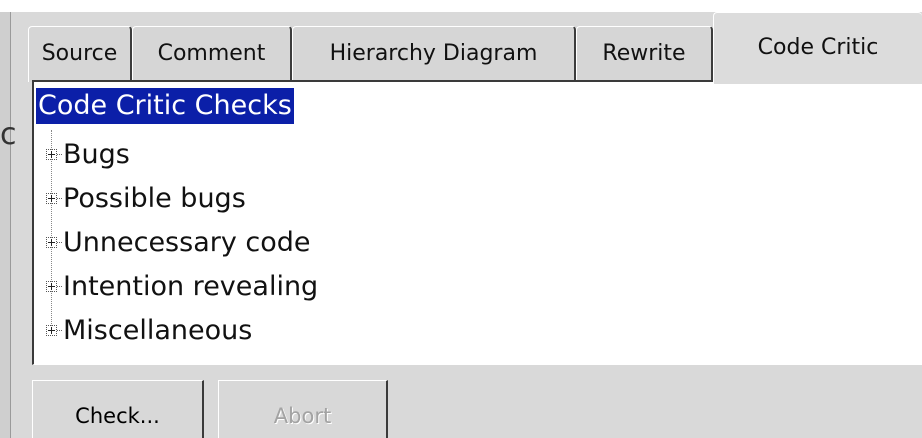  What do you see at coordinates (187, 242) in the screenshot?
I see `tree-item-label: Unnecessary code` at bounding box center [187, 242].